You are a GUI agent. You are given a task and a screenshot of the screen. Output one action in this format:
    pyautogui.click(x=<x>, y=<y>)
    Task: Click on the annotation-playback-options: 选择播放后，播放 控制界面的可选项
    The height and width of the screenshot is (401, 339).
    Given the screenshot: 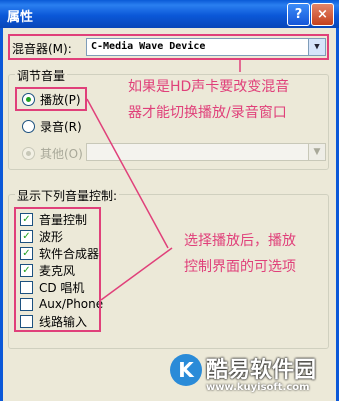 What is the action you would take?
    pyautogui.click(x=240, y=254)
    